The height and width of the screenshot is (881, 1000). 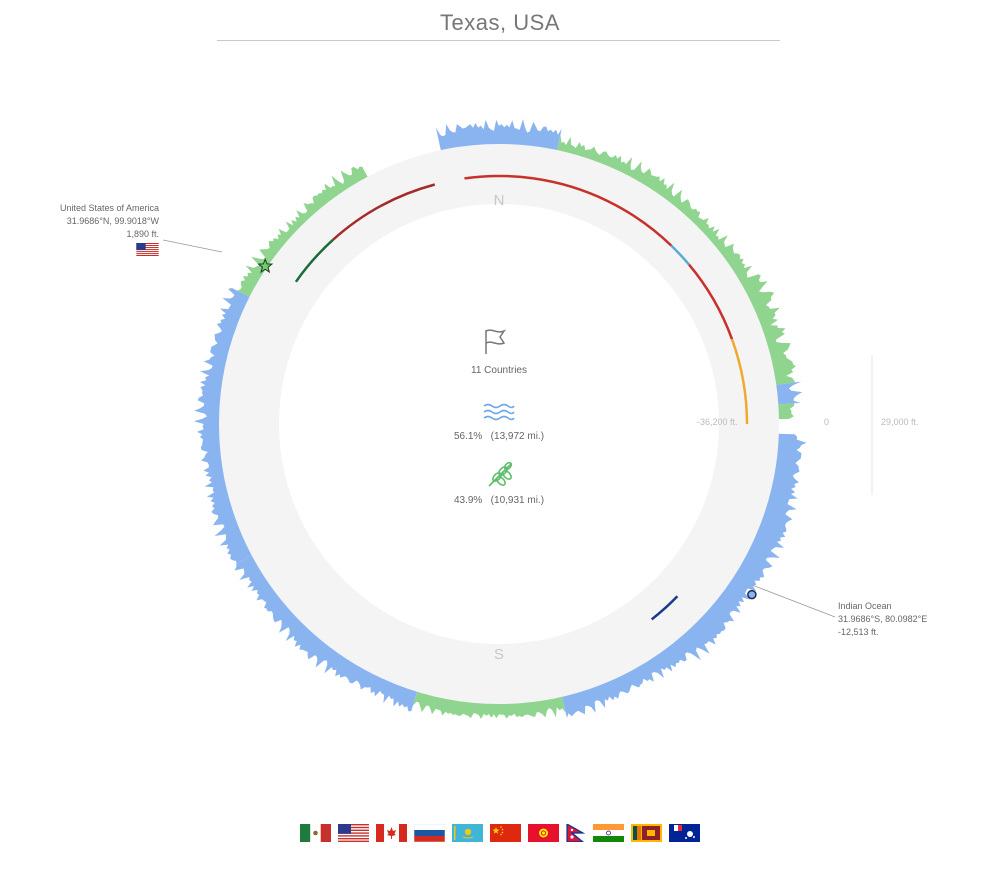 I want to click on russia-flag, so click(x=429, y=833).